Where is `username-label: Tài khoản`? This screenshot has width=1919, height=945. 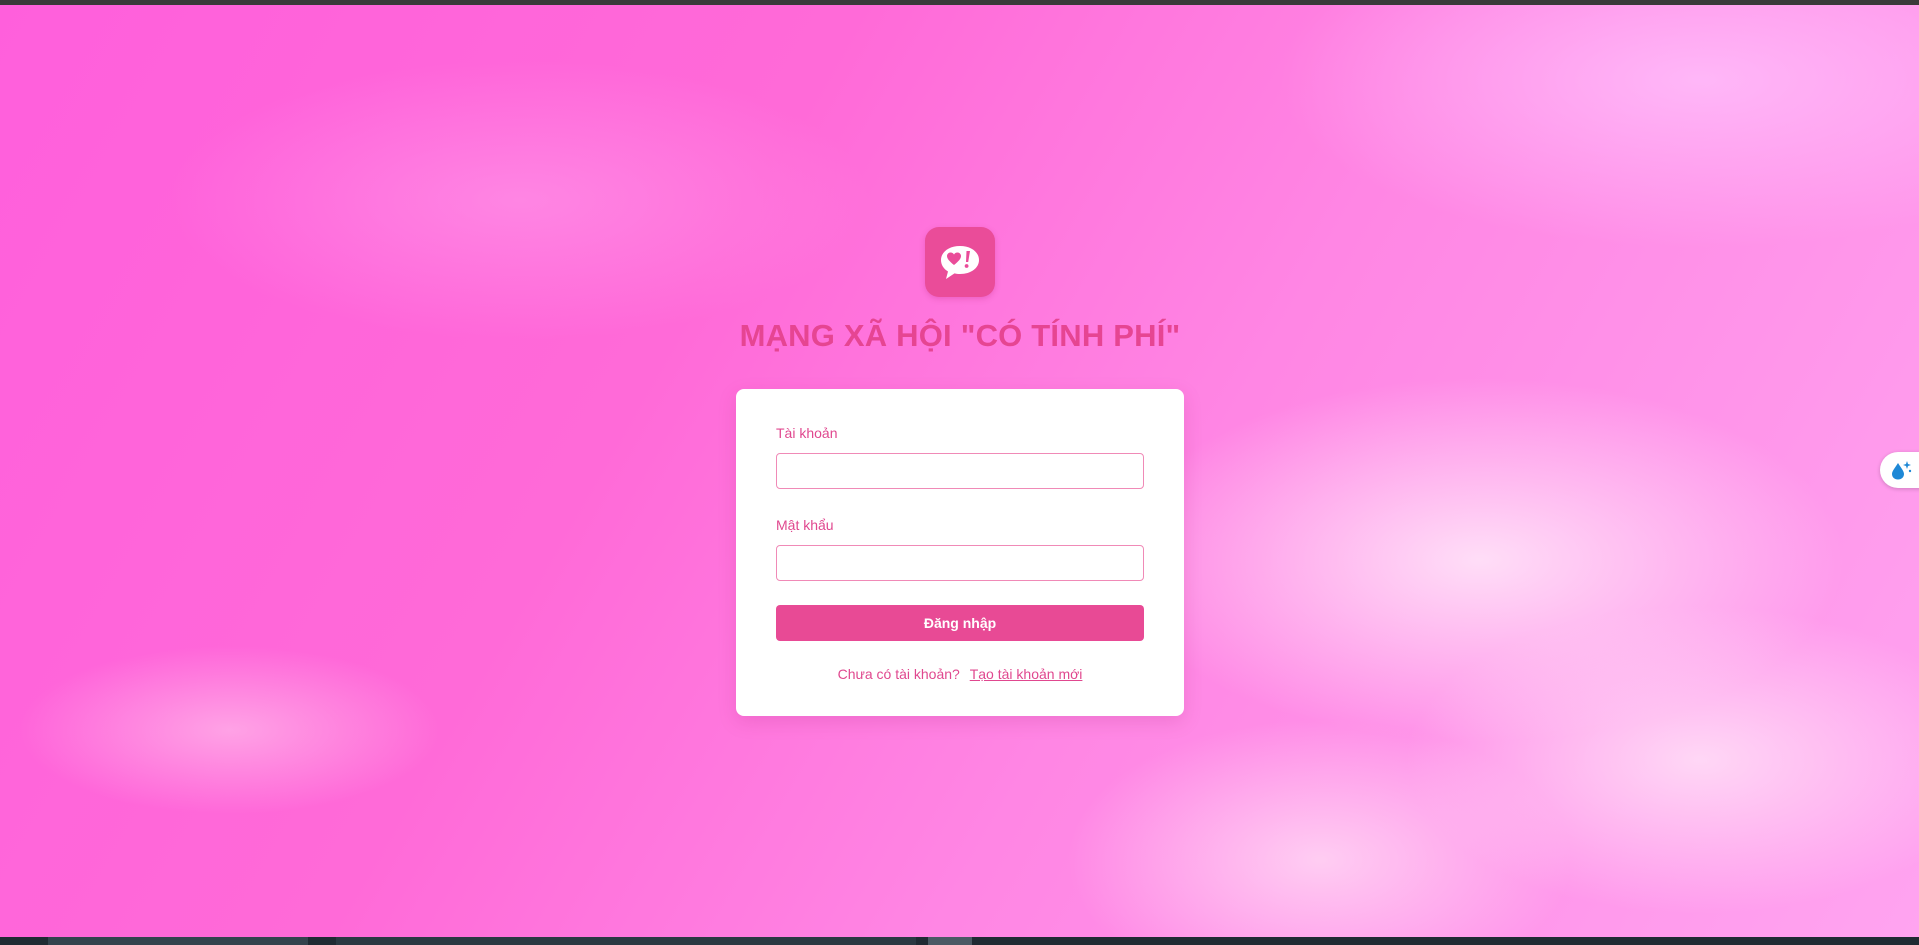
username-label: Tài khoản is located at coordinates (807, 433).